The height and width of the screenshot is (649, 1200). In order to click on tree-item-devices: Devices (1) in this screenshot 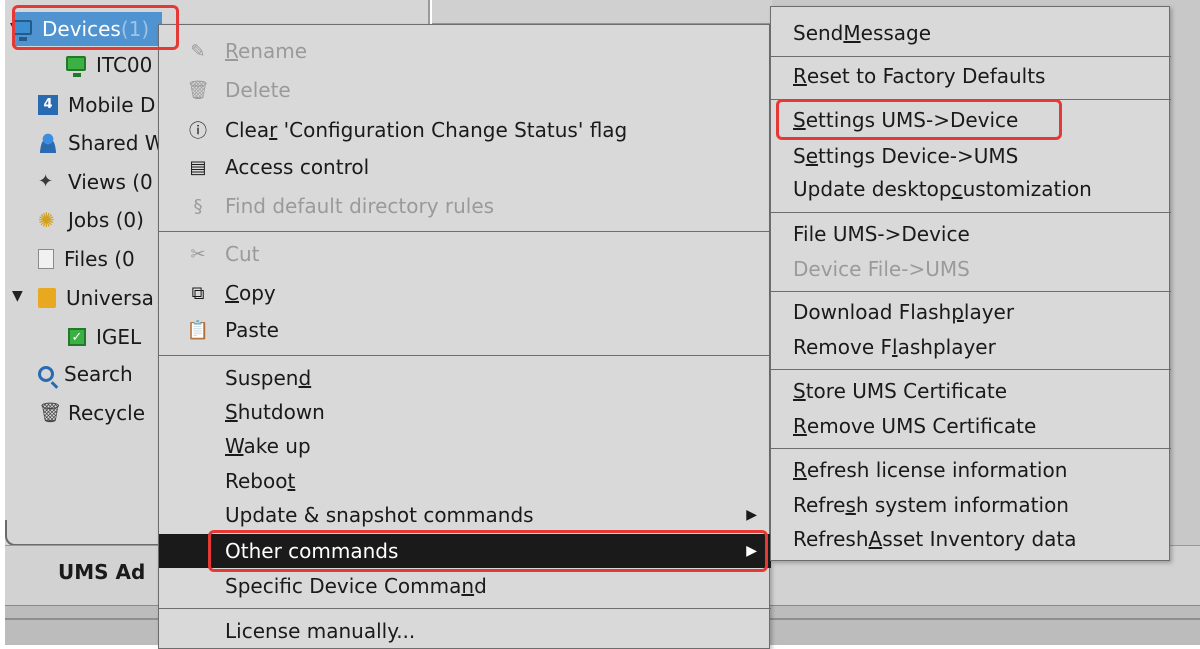, I will do `click(87, 29)`.